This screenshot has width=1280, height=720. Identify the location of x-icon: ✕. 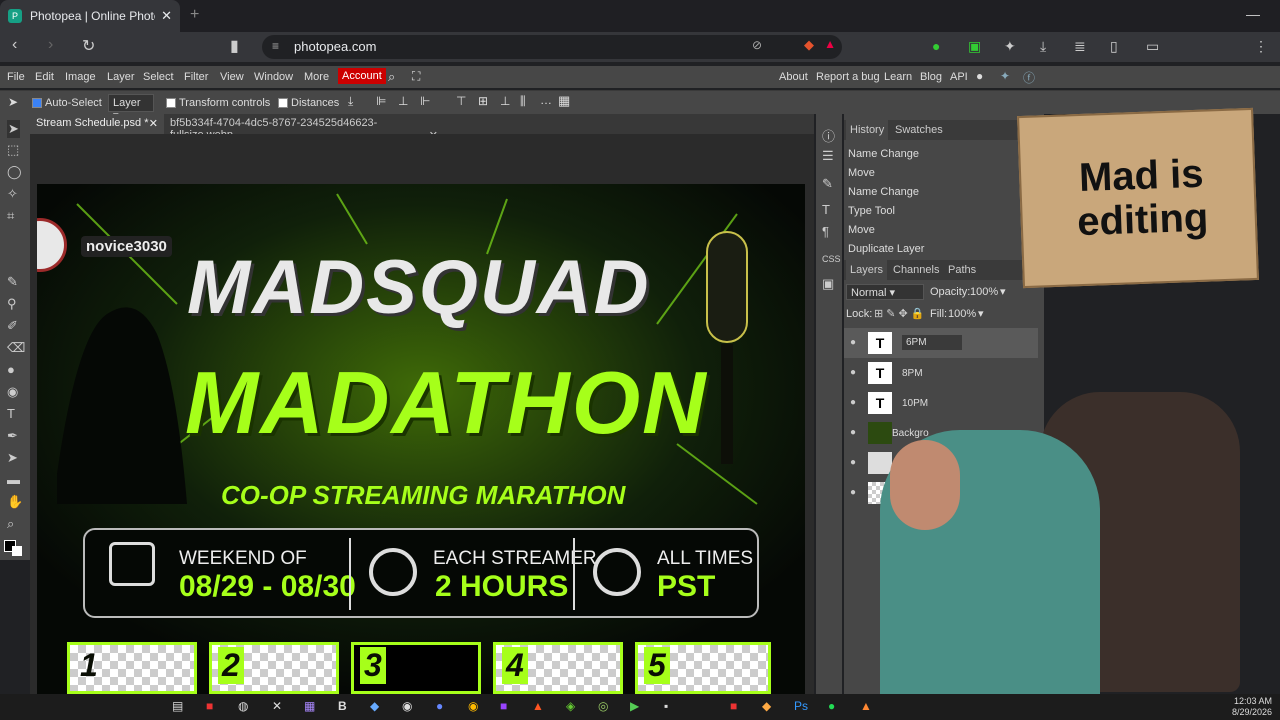
(277, 706).